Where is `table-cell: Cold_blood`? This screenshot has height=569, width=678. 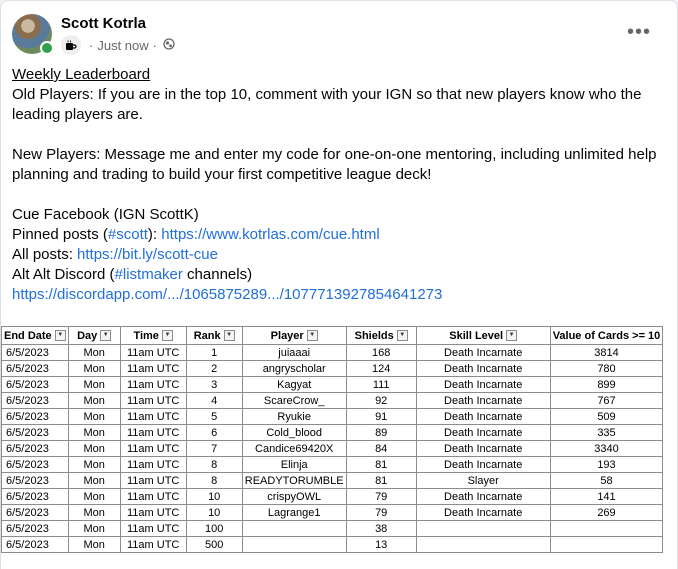 table-cell: Cold_blood is located at coordinates (294, 432).